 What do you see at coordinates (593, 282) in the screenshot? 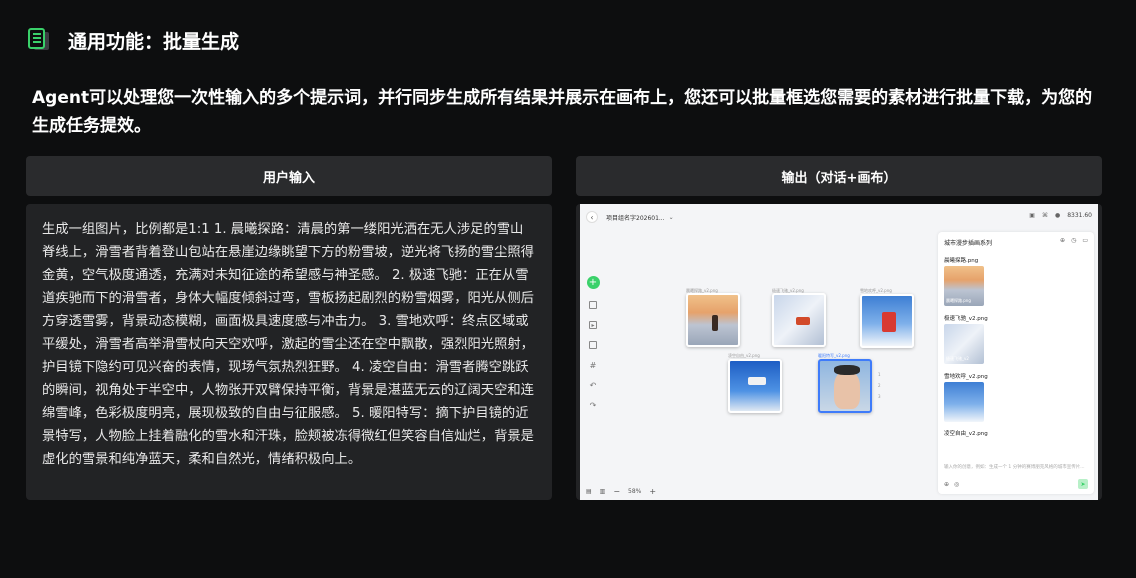
I see `add-icon: +` at bounding box center [593, 282].